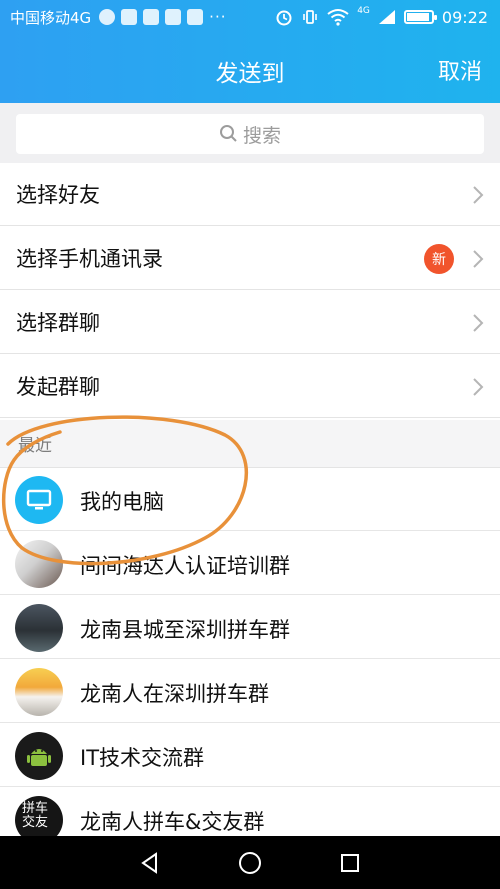 The image size is (500, 889). I want to click on menu-item-label: 选择好友, so click(58, 195).